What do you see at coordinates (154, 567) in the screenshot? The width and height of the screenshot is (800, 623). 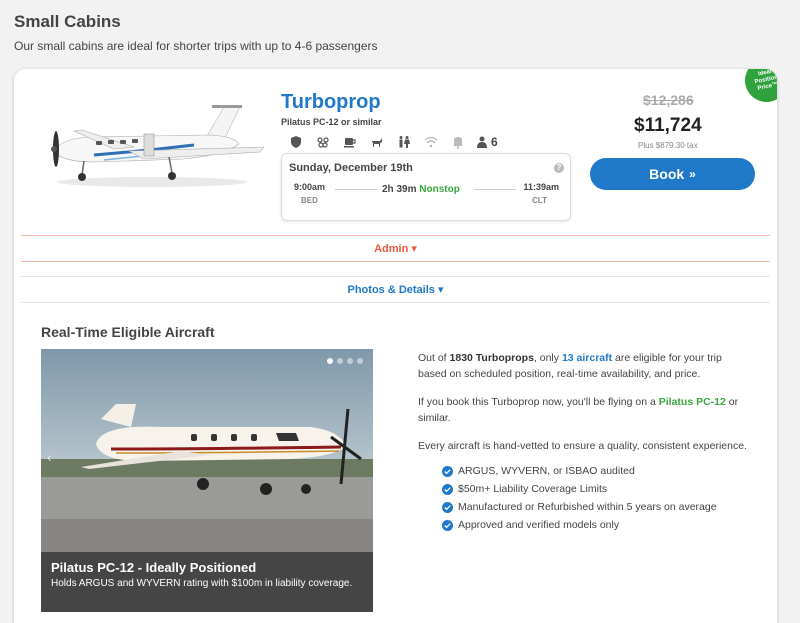 I see `caption-title: Pilatus PC-12 - Ideally Positioned` at bounding box center [154, 567].